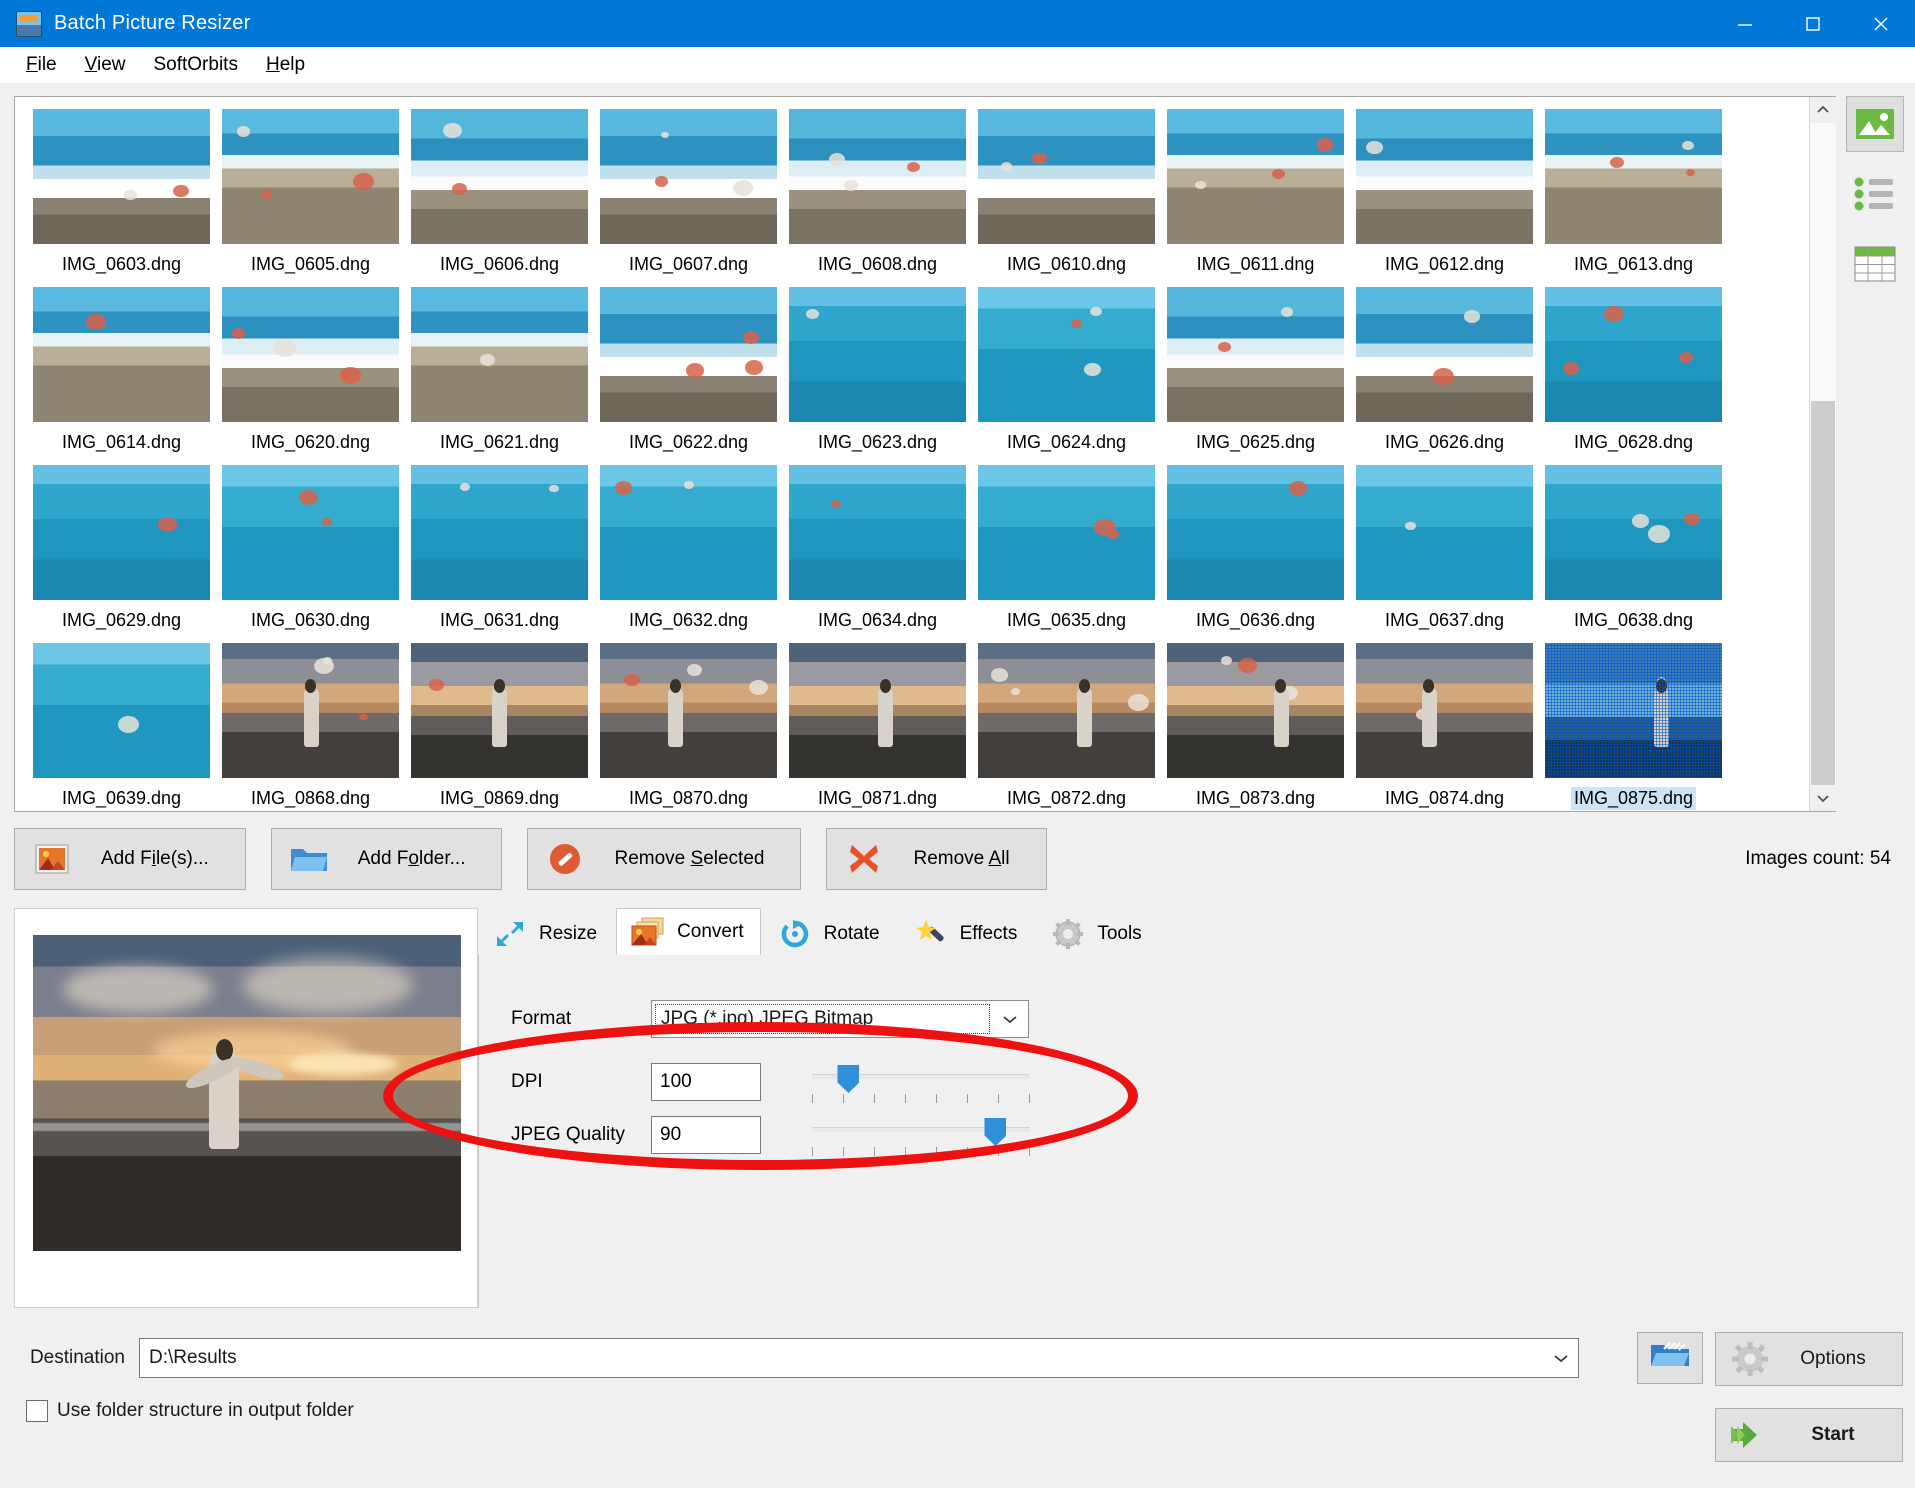 This screenshot has width=1915, height=1488. What do you see at coordinates (37, 1411) in the screenshot?
I see `use-folder-structure-checkbox` at bounding box center [37, 1411].